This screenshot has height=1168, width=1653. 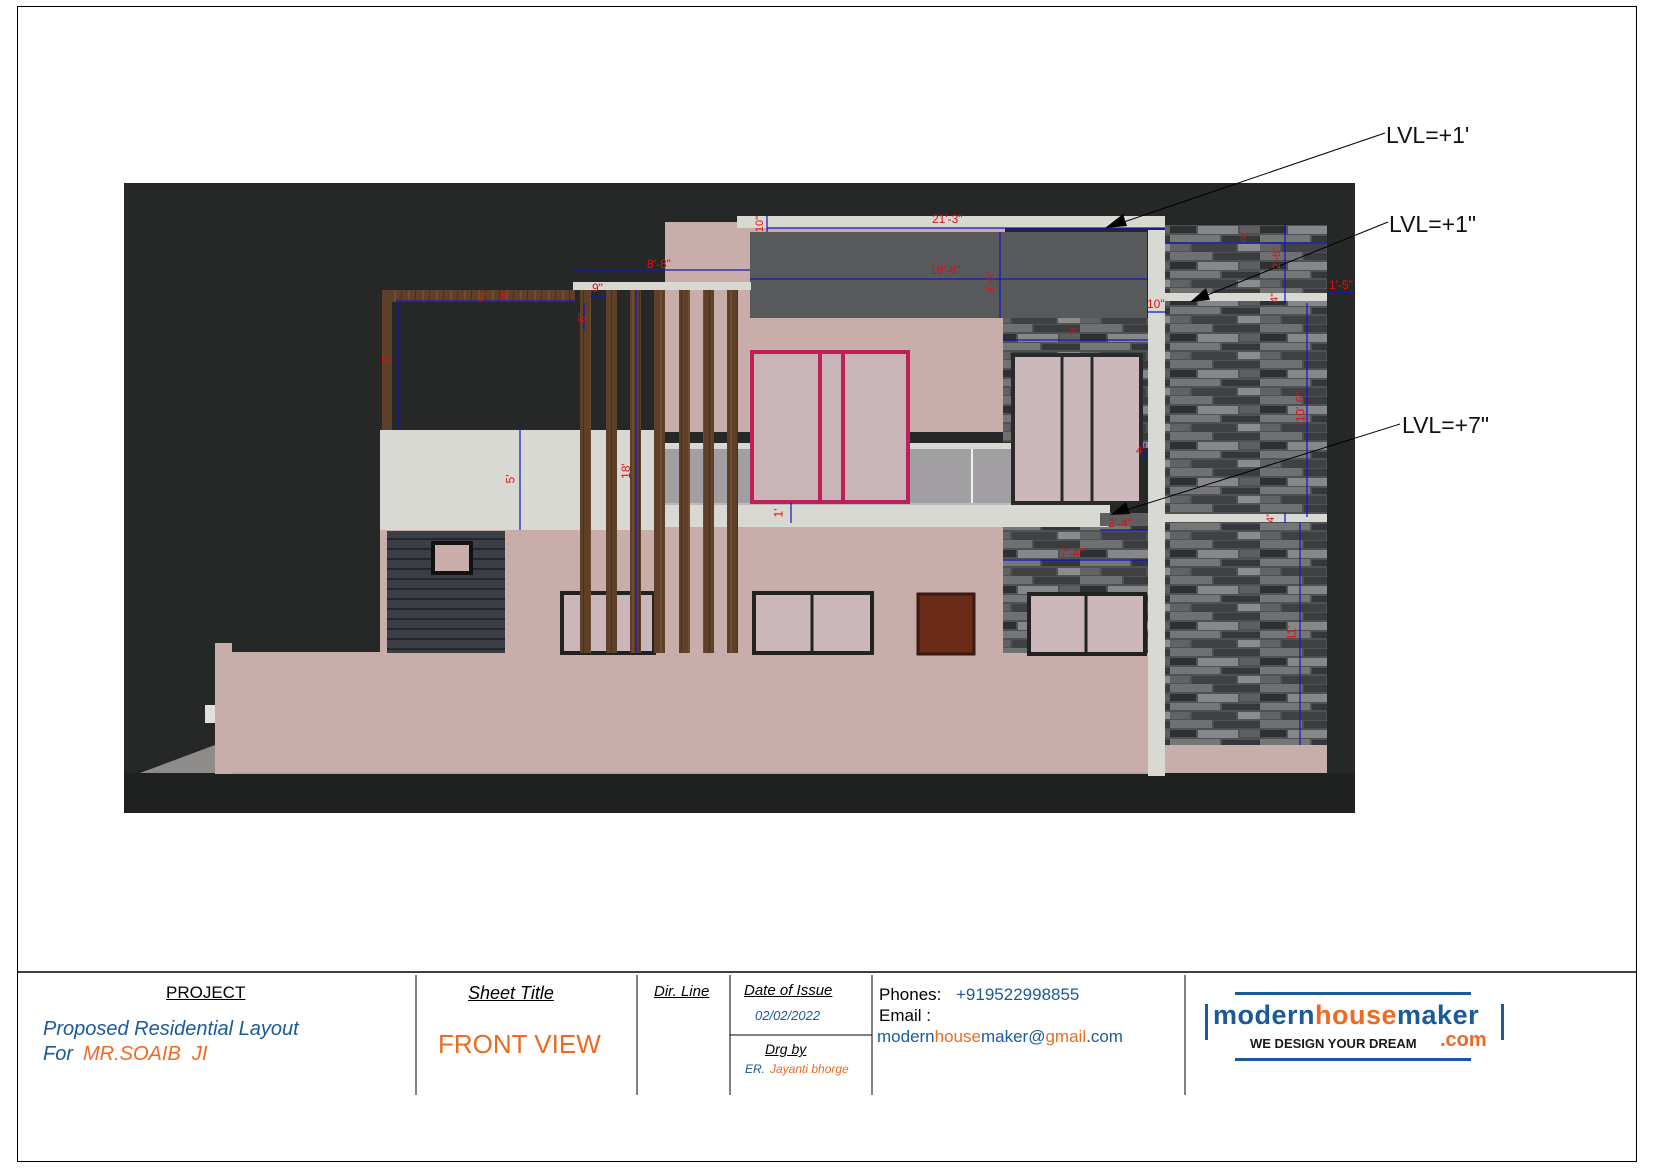 What do you see at coordinates (1246, 485) in the screenshot?
I see `stone-cladding-right` at bounding box center [1246, 485].